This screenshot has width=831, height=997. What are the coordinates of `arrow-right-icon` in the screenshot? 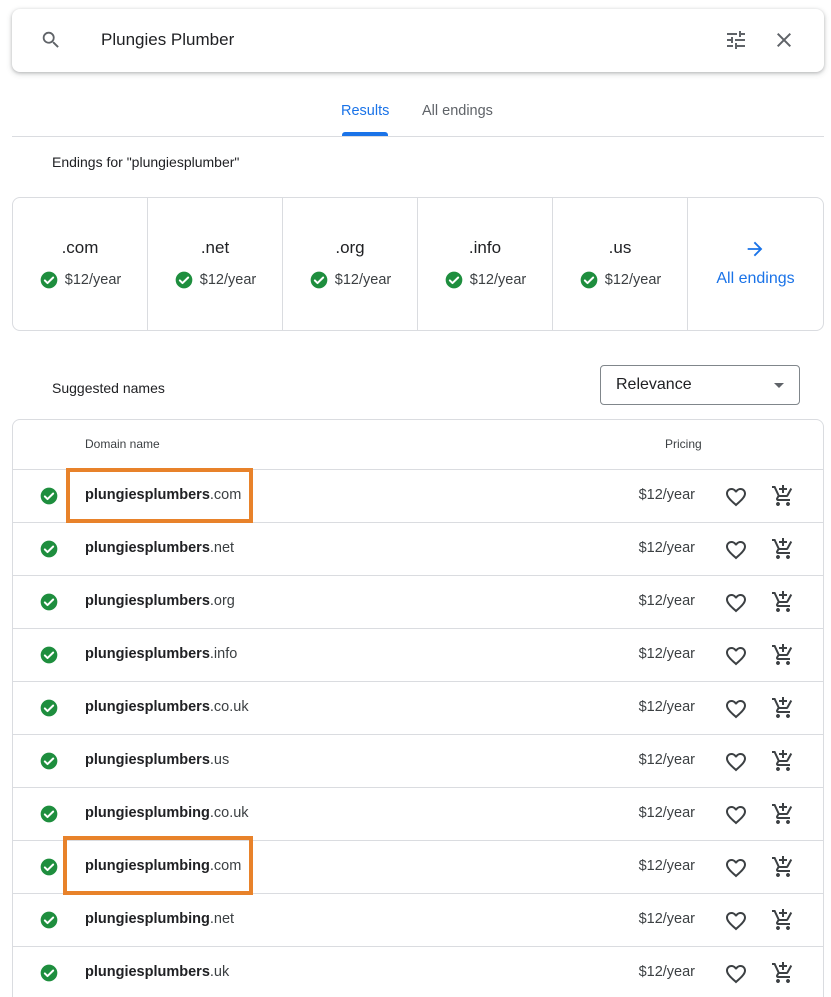 It's located at (755, 249).